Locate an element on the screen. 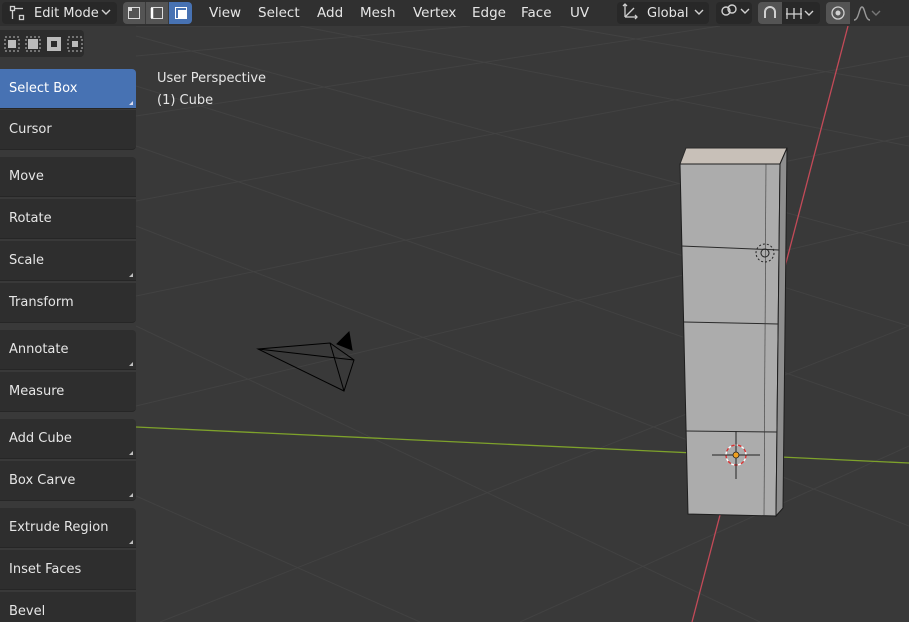  tool-extrude-region: Extrude Region is located at coordinates (68, 528).